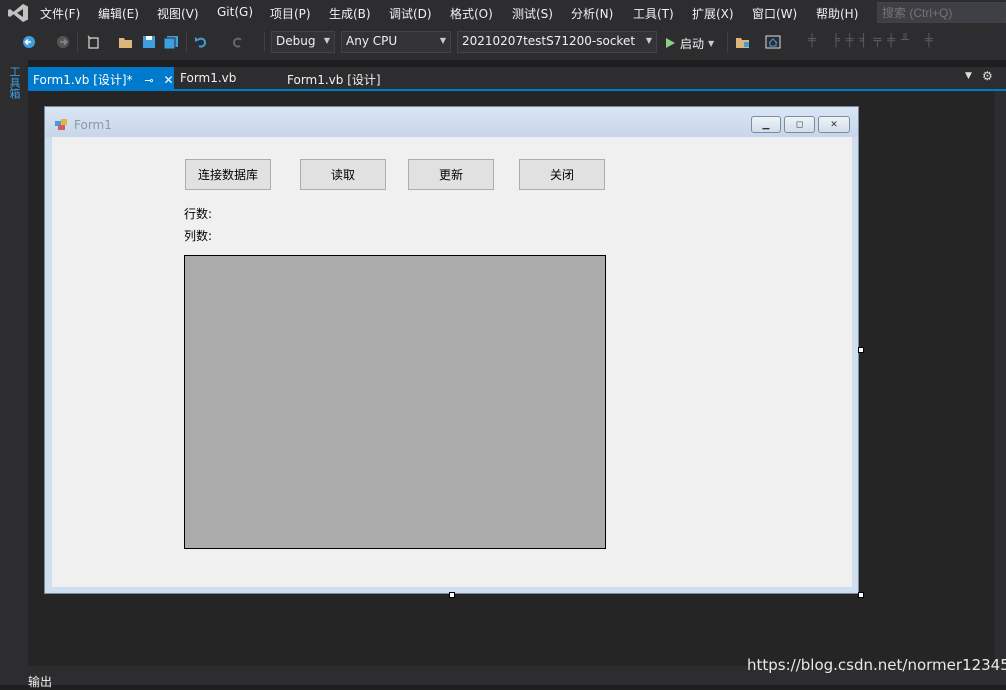  I want to click on rows-label: 行数:, so click(198, 214).